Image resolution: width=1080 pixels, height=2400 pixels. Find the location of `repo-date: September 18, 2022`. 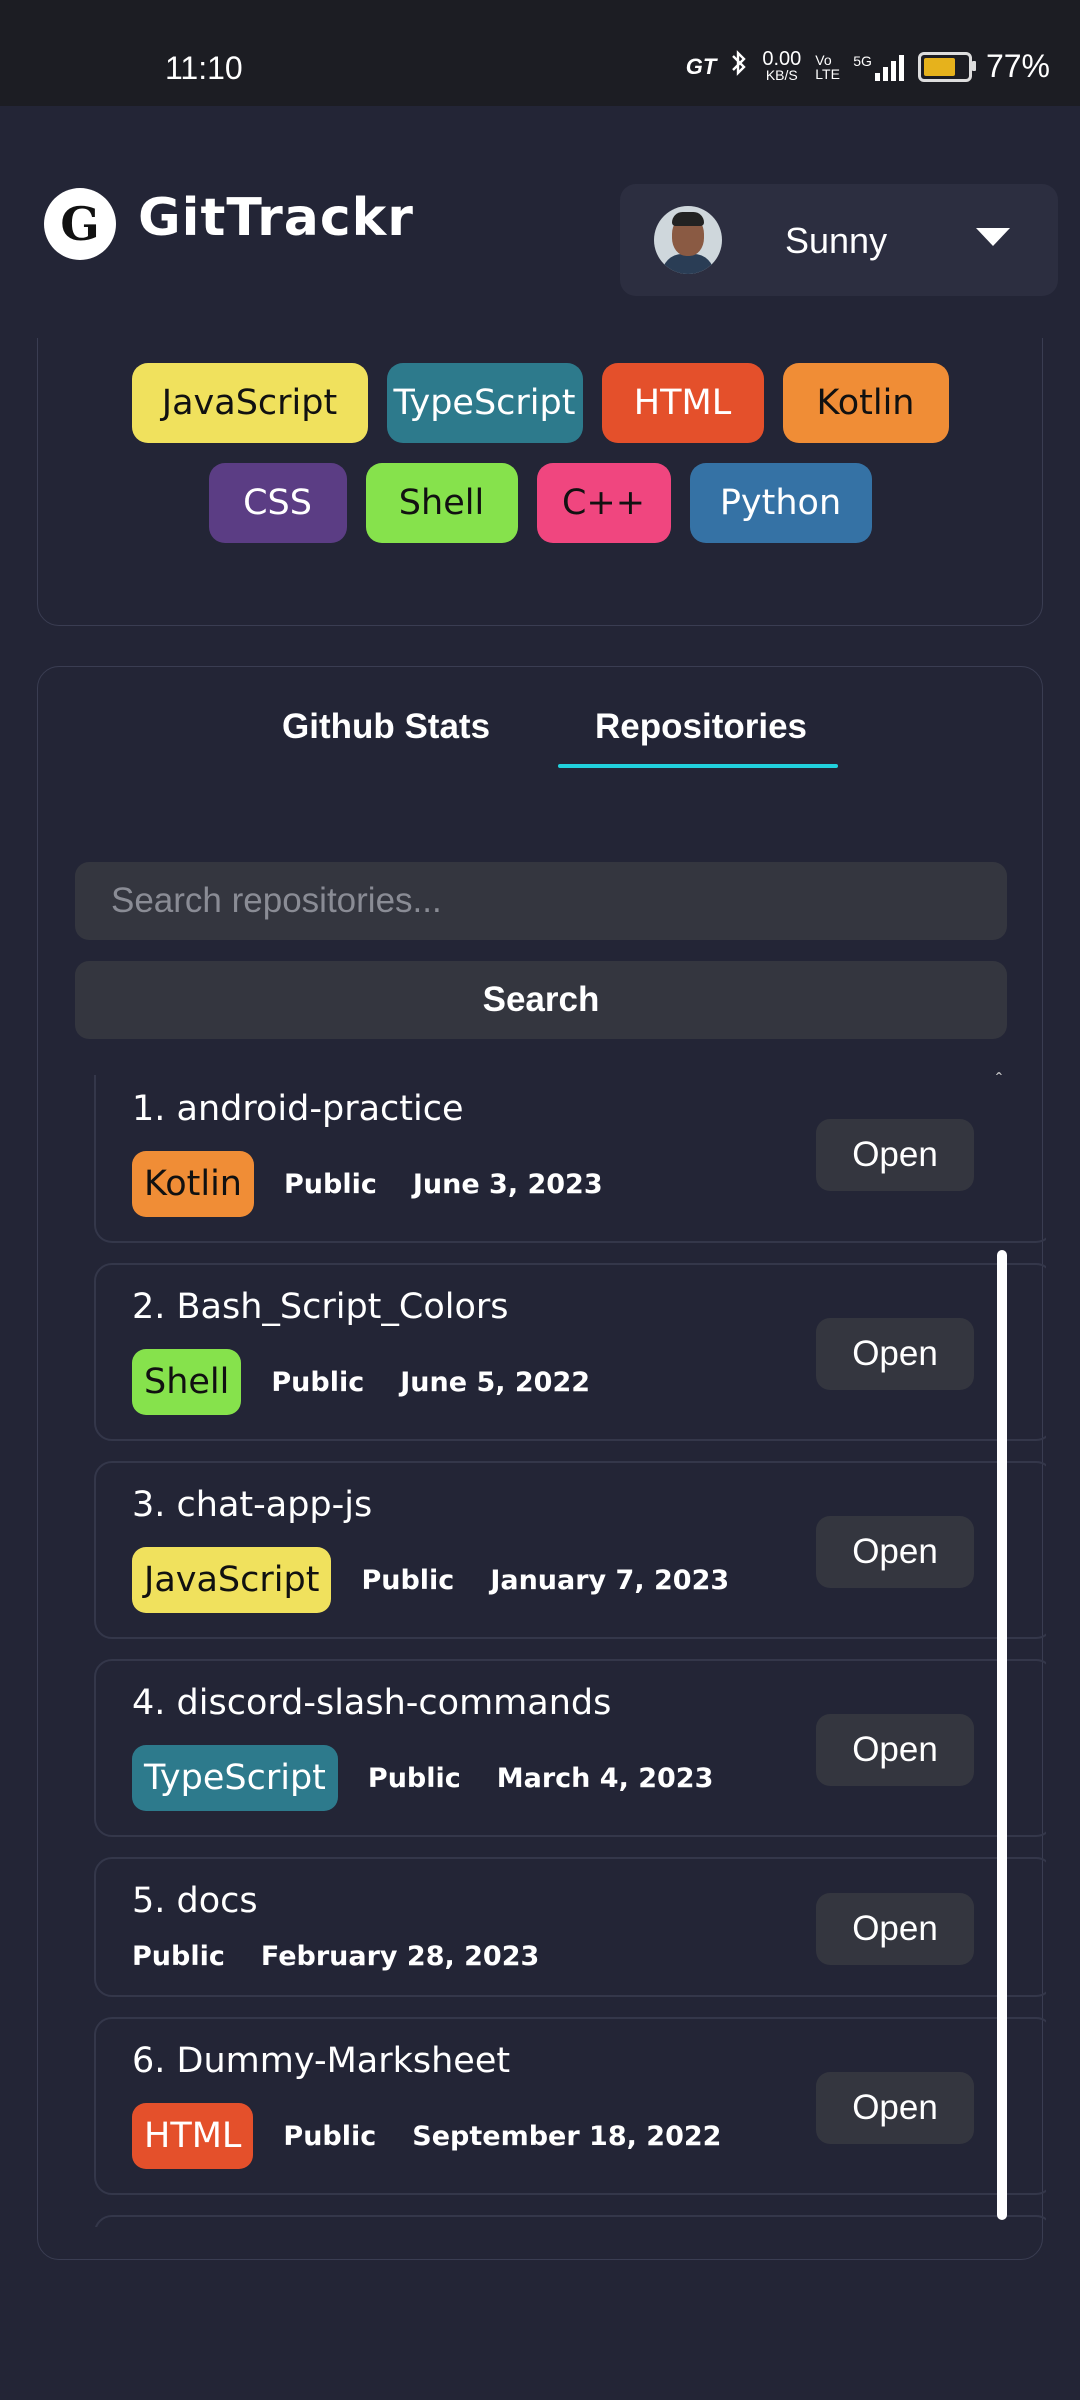

repo-date: September 18, 2022 is located at coordinates (567, 2136).